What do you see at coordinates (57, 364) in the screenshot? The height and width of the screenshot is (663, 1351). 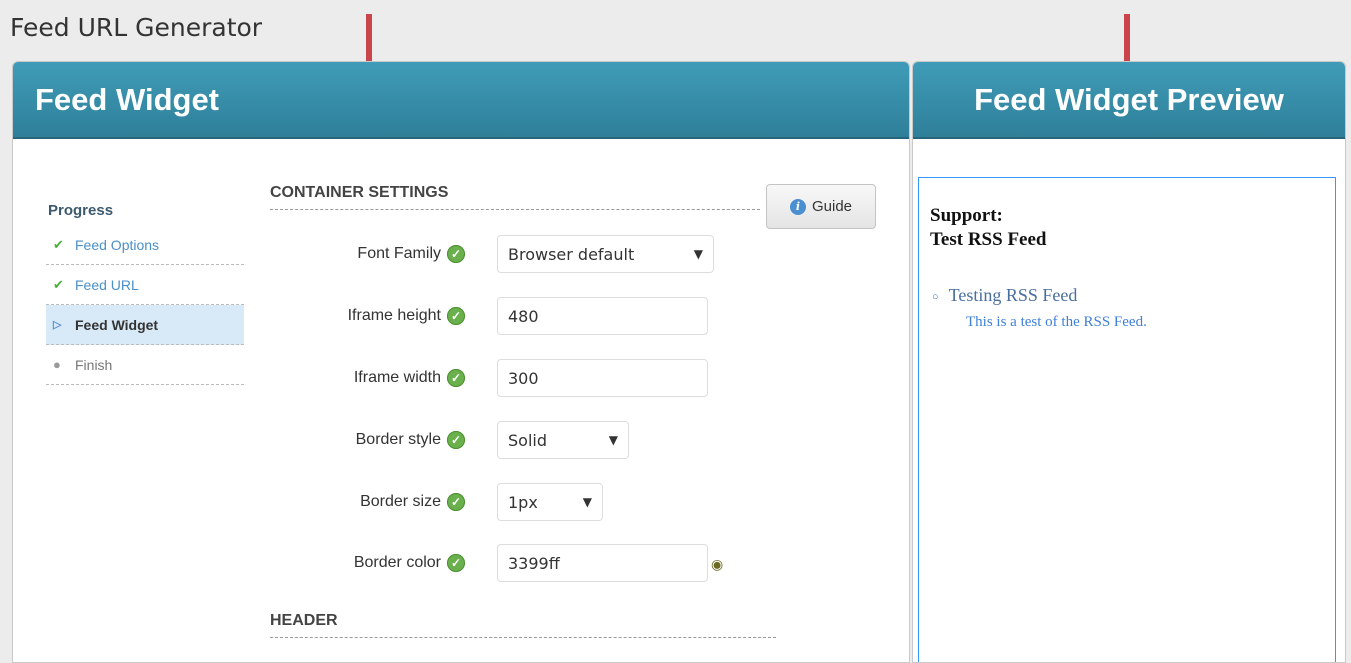 I see `circle-icon: ●` at bounding box center [57, 364].